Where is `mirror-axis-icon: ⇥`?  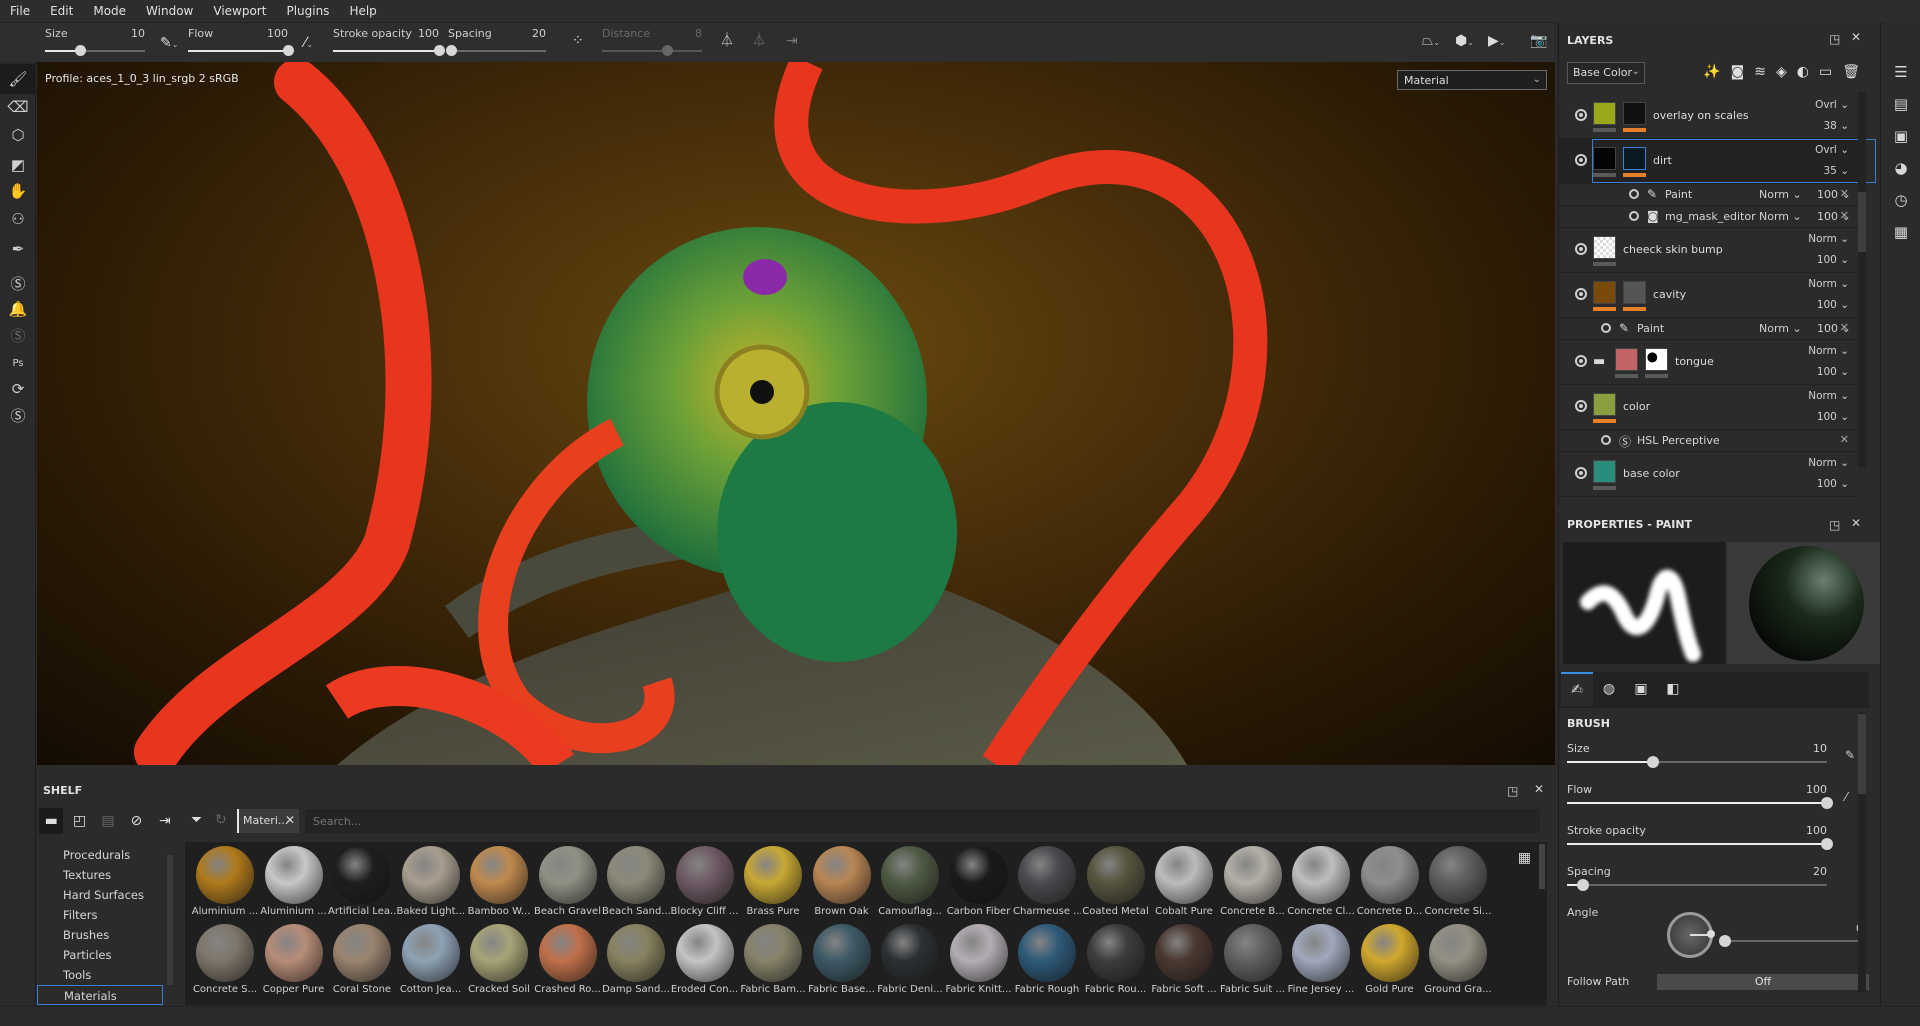 mirror-axis-icon: ⇥ is located at coordinates (792, 41).